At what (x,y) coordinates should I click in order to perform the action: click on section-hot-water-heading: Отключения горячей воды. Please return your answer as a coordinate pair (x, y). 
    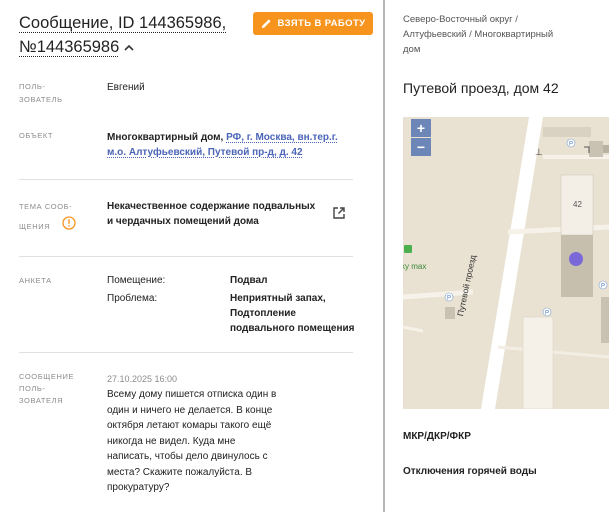
    Looking at the image, I should click on (470, 471).